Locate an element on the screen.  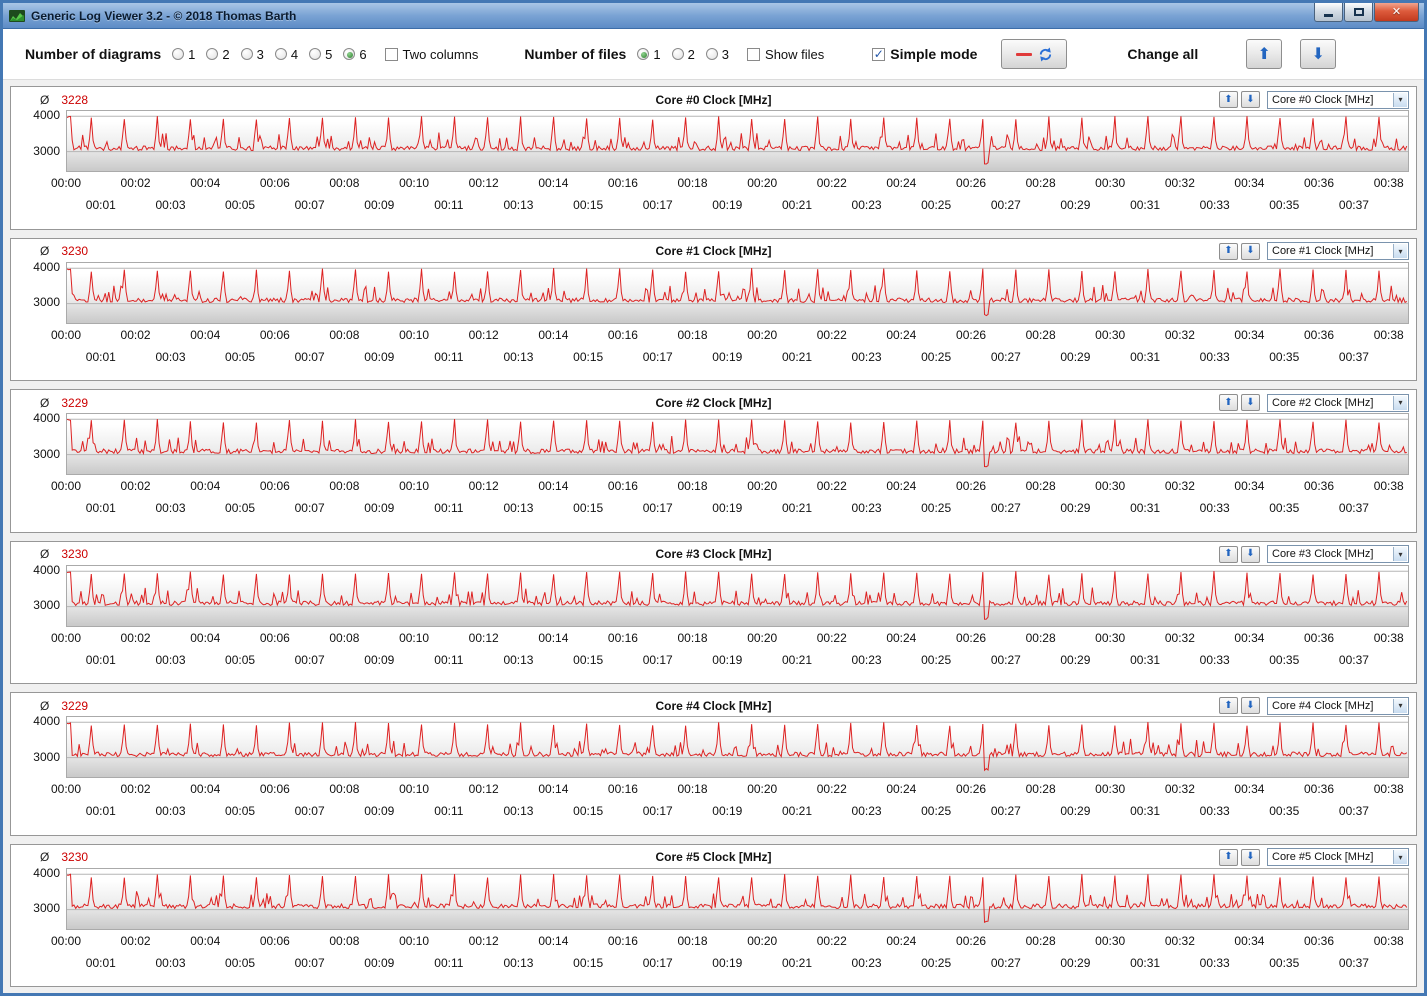
x-tick-label: 00:06 is located at coordinates (274, 940).